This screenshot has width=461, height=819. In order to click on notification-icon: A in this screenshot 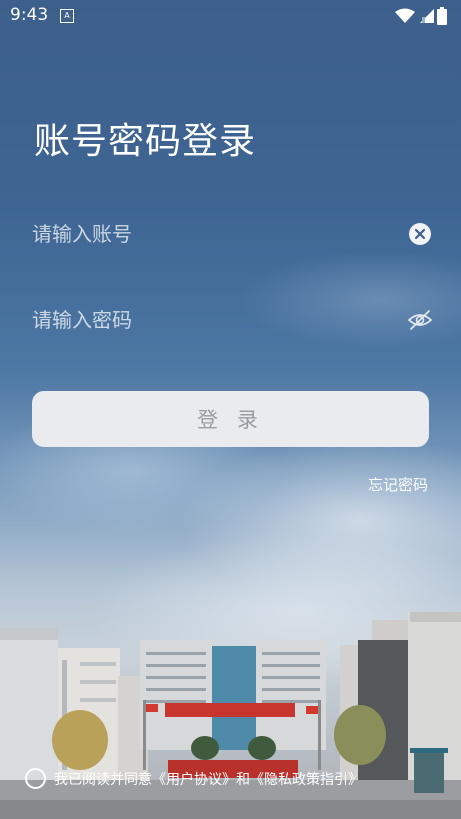, I will do `click(67, 16)`.